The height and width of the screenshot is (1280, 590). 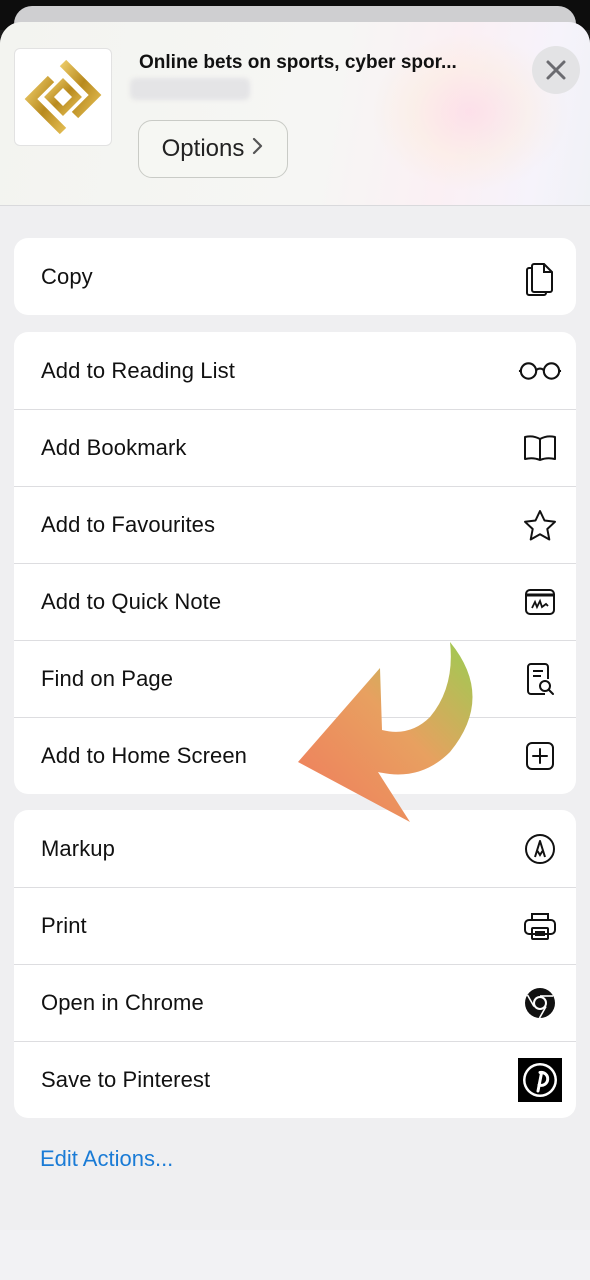 I want to click on action-label: Add to Favourites, so click(x=128, y=524).